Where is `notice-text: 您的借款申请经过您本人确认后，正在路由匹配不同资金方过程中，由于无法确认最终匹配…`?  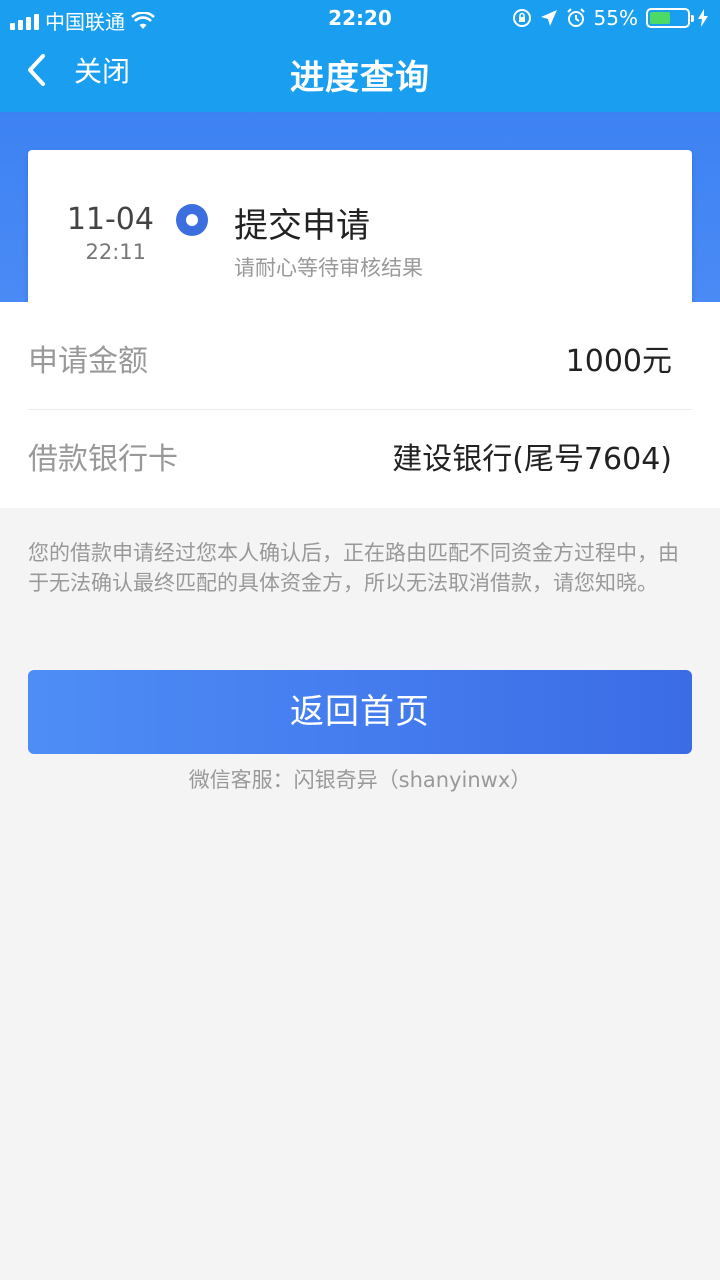
notice-text: 您的借款申请经过您本人确认后，正在路由匹配不同资金方过程中，由于无法确认最终匹配… is located at coordinates (353, 568).